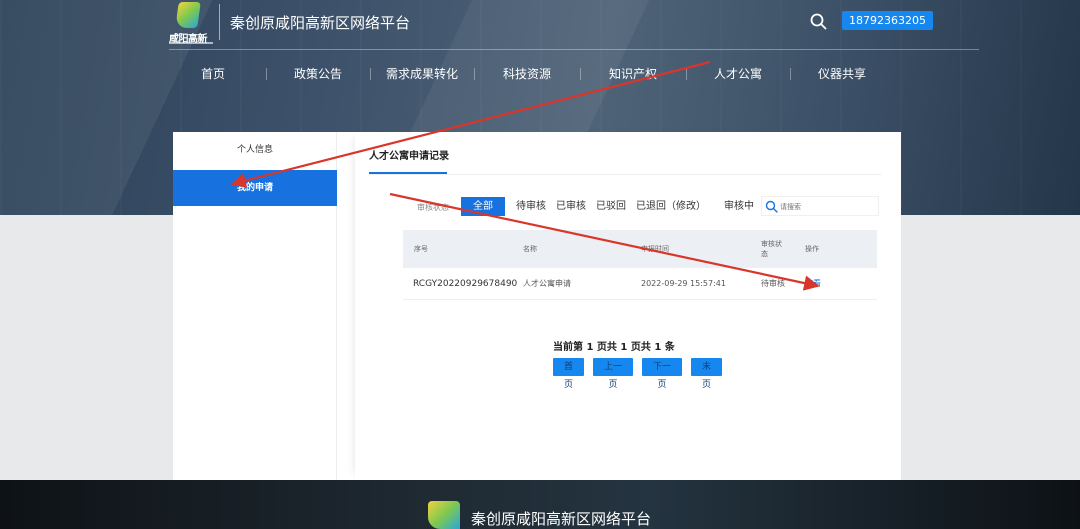 The image size is (1080, 529). Describe the element at coordinates (320, 23) in the screenshot. I see `site-title: 秦创原咸阳高新区网络平台` at that location.